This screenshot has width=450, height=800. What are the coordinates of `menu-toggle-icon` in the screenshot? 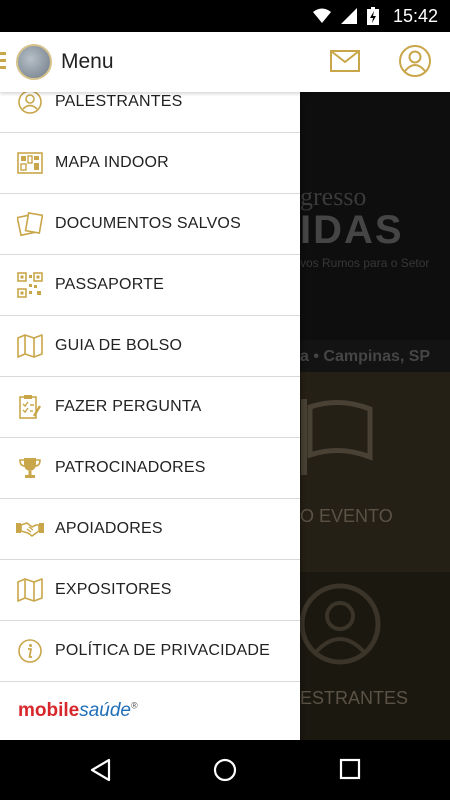 It's located at (3, 62).